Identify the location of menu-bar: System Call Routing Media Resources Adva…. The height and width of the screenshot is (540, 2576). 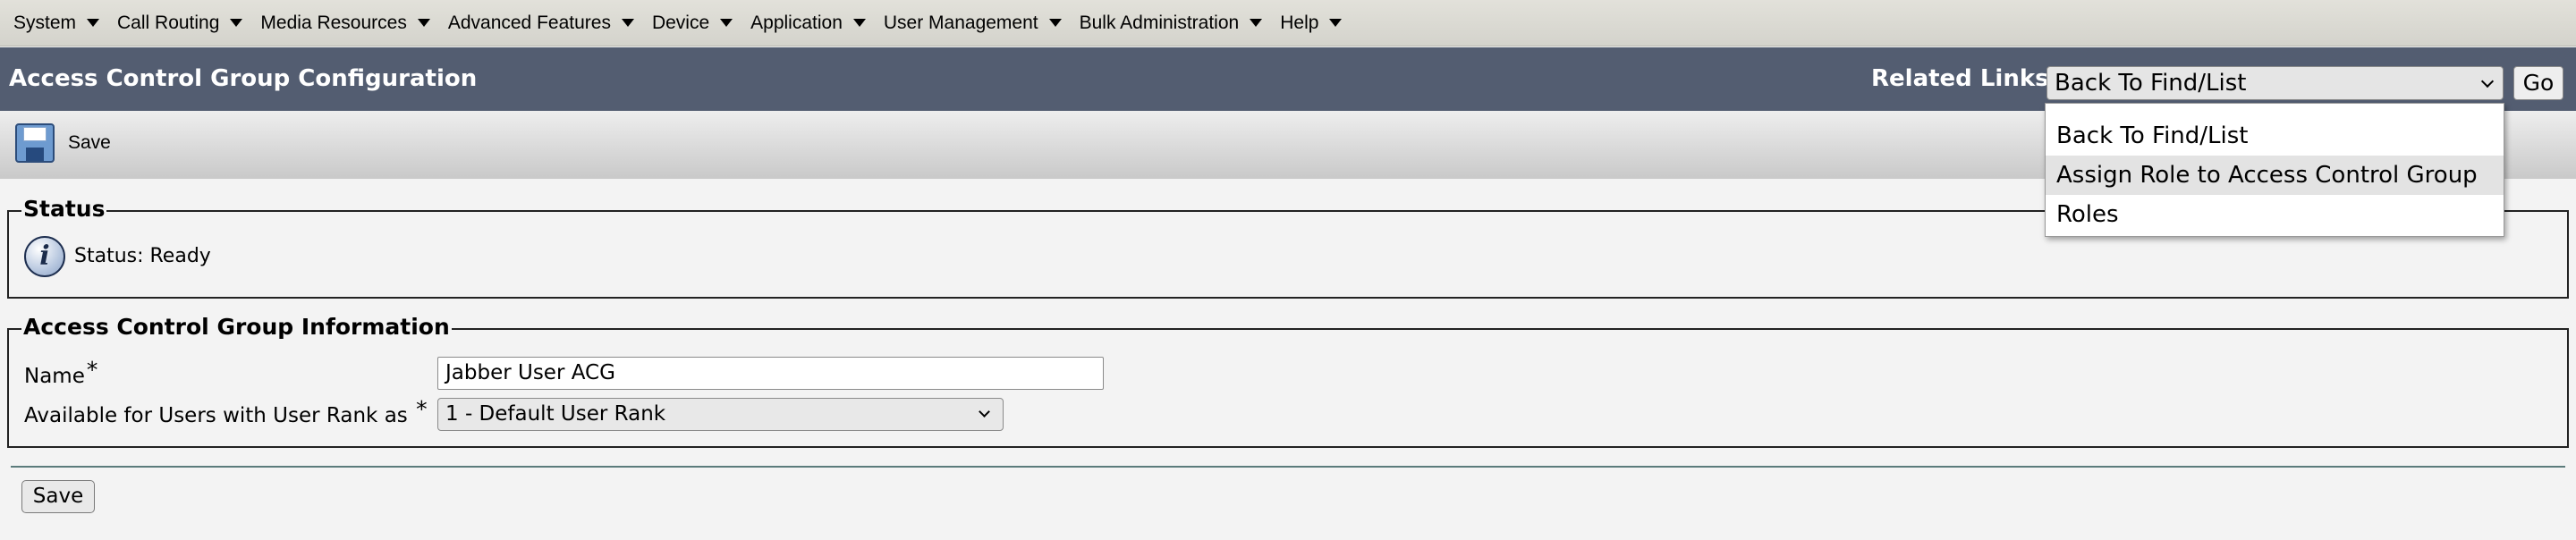
(1288, 23).